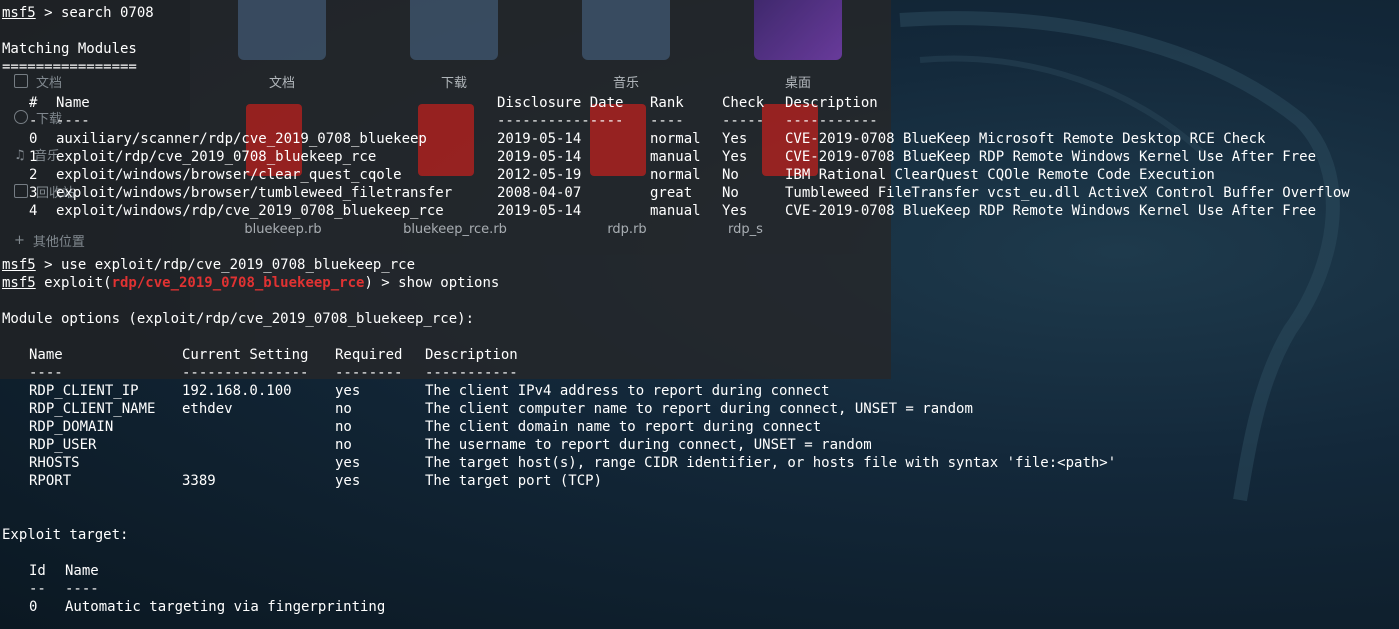 This screenshot has height=629, width=1399. I want to click on matching-modules-underline: ================, so click(69, 67).